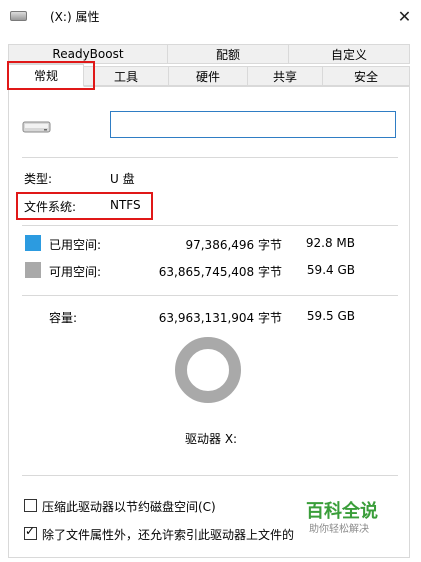 This screenshot has height=562, width=421. What do you see at coordinates (233, 245) in the screenshot?
I see `used-space-bytes: 97,386,496 字节` at bounding box center [233, 245].